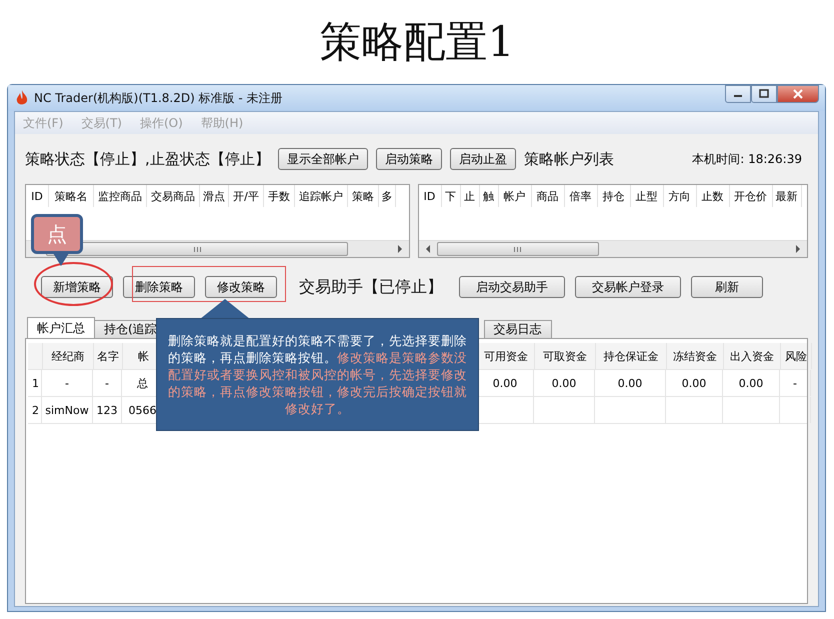 Image resolution: width=834 pixels, height=619 pixels. I want to click on column-header: 止, so click(470, 196).